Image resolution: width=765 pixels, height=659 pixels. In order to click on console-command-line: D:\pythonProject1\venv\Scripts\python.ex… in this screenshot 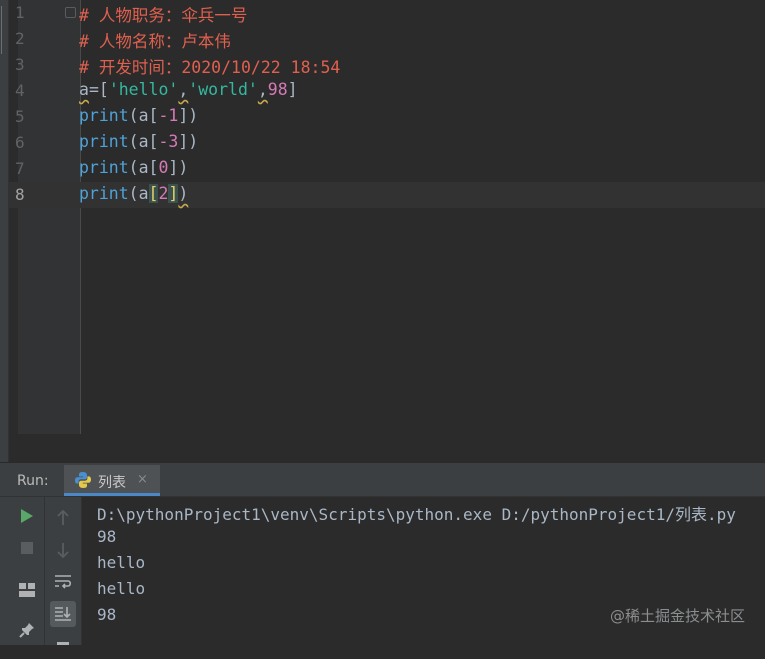, I will do `click(416, 514)`.